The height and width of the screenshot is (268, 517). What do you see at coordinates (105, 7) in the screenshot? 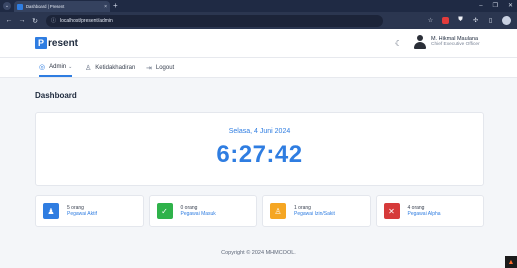
I see `tab-close-icon: ×` at bounding box center [105, 7].